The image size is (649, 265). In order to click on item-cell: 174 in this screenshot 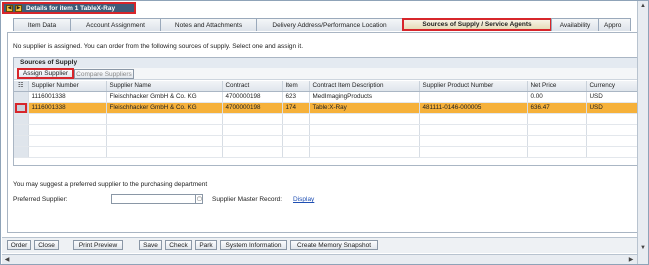, I will do `click(296, 108)`.